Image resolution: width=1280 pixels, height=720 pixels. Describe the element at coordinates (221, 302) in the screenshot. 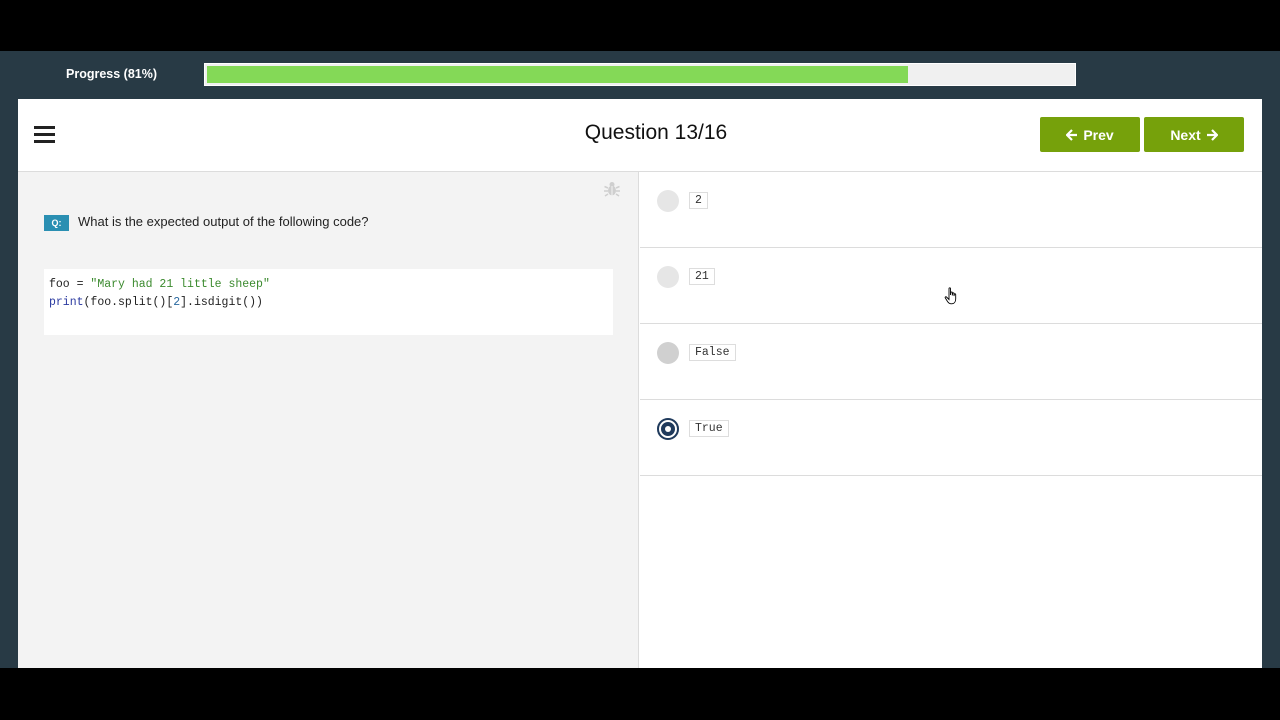

I see `code-token: ].isdigit())` at that location.